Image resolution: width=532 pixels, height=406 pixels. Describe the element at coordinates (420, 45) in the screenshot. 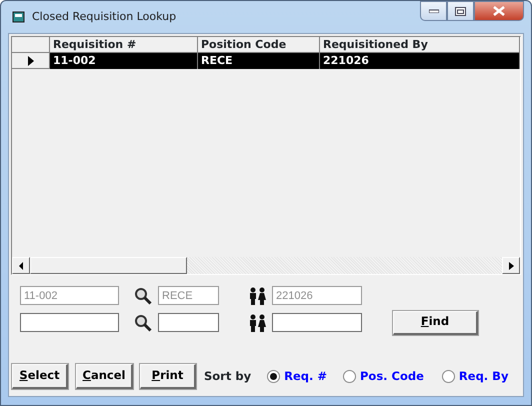

I see `column-header: Requisitioned By` at that location.